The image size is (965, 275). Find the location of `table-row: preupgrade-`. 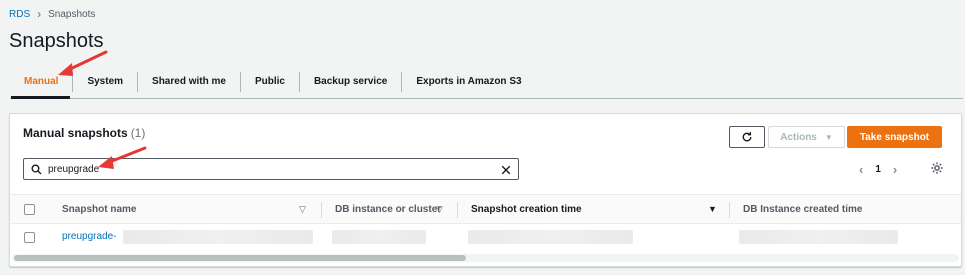

table-row: preupgrade- is located at coordinates (485, 238).